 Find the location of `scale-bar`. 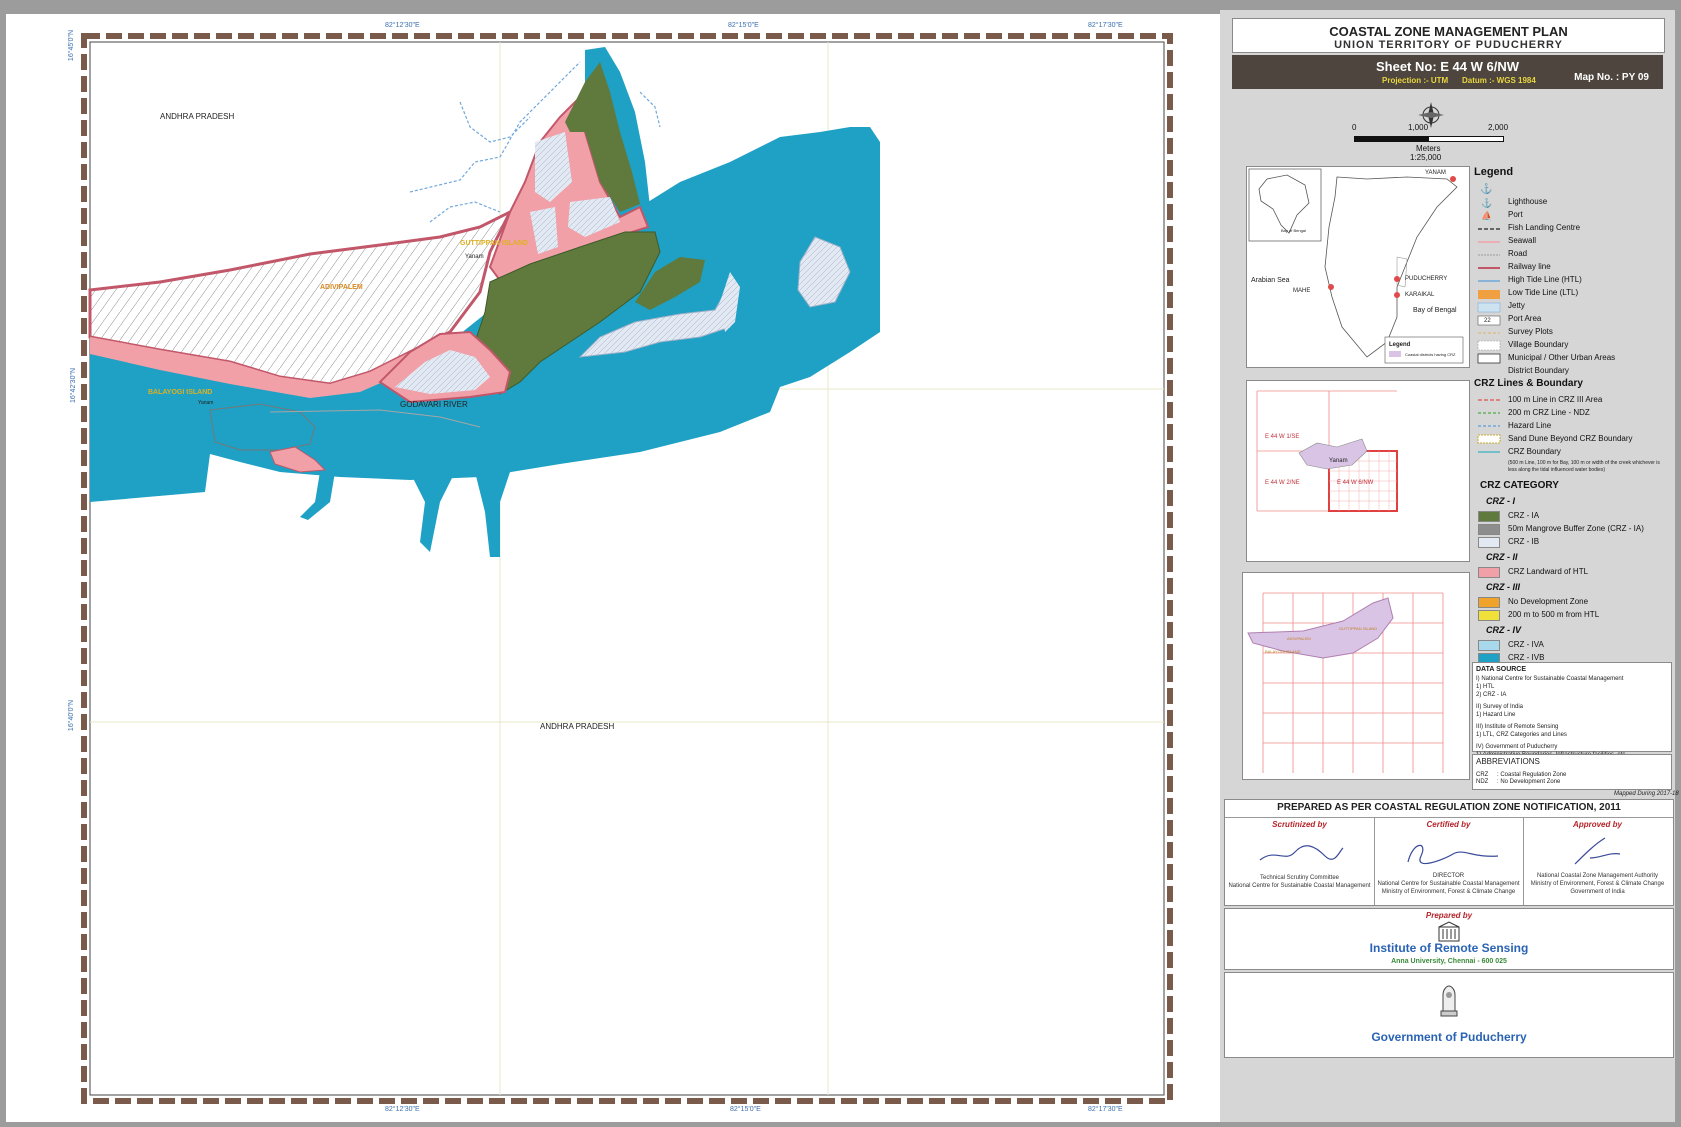

scale-bar is located at coordinates (1429, 139).